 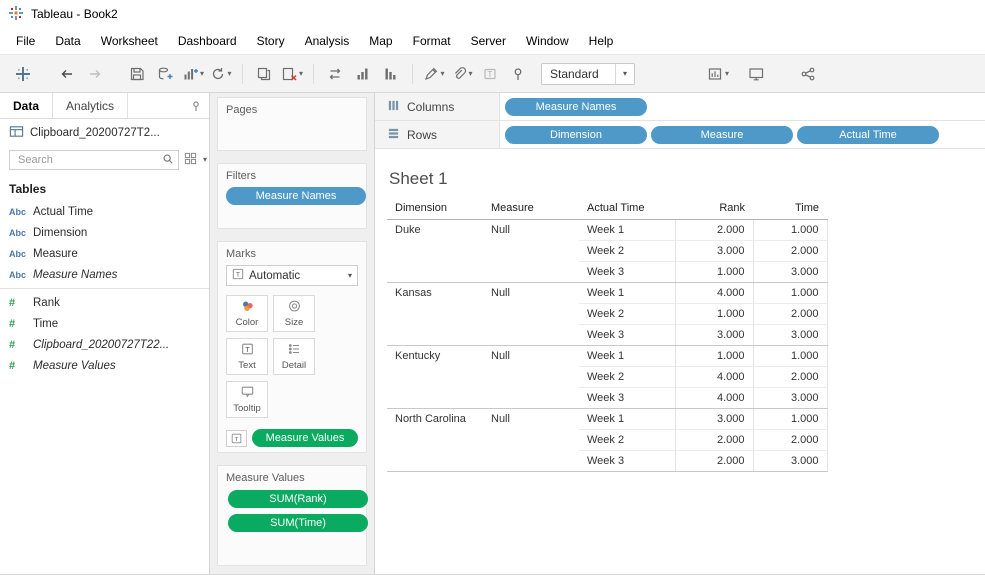 What do you see at coordinates (247, 313) in the screenshot?
I see `color-button: Color` at bounding box center [247, 313].